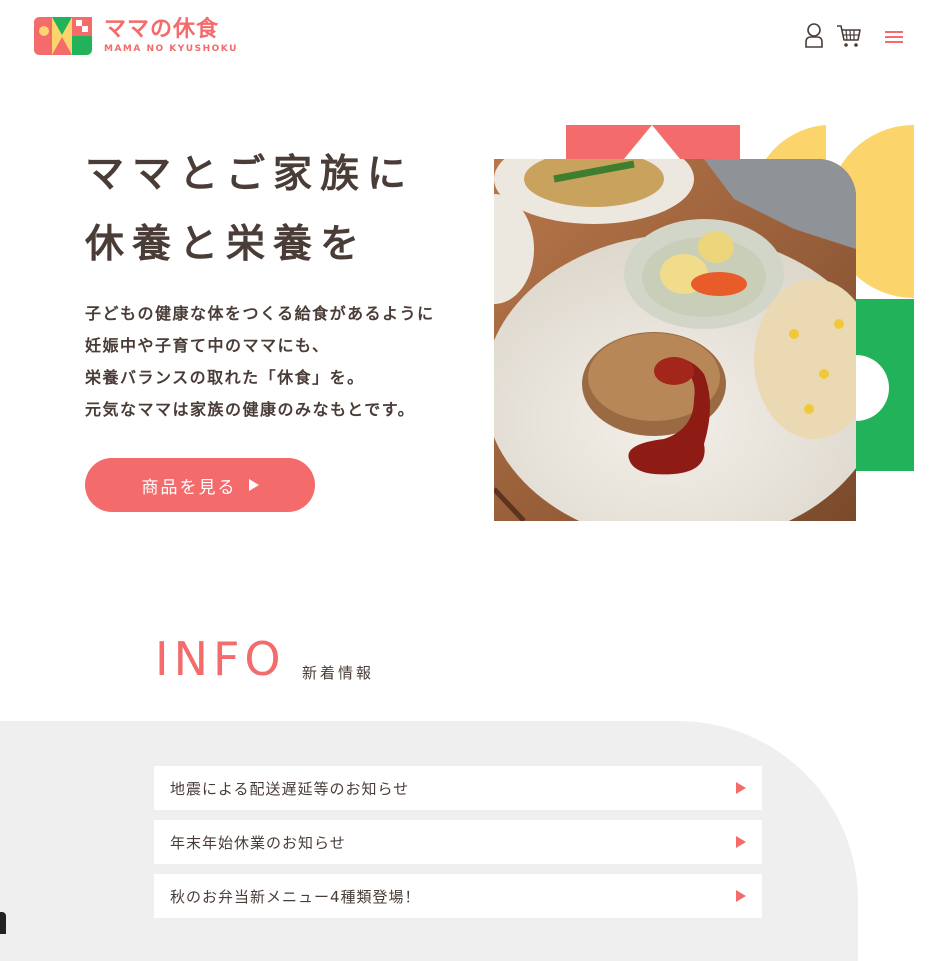 The image size is (952, 961). I want to click on logo-subtitle: MAMA NO KYUSHOKU, so click(171, 49).